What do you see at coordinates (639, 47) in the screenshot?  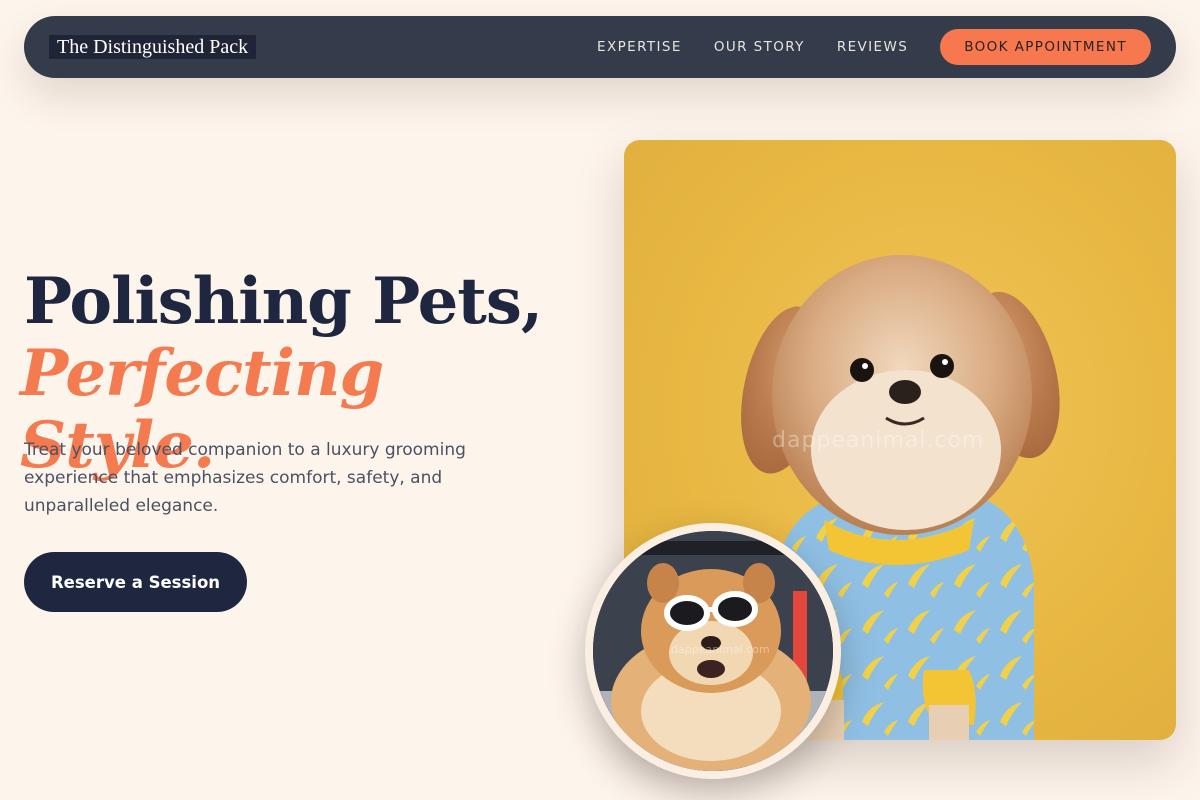 I see `nav-link-expertise: EXPERTISE` at bounding box center [639, 47].